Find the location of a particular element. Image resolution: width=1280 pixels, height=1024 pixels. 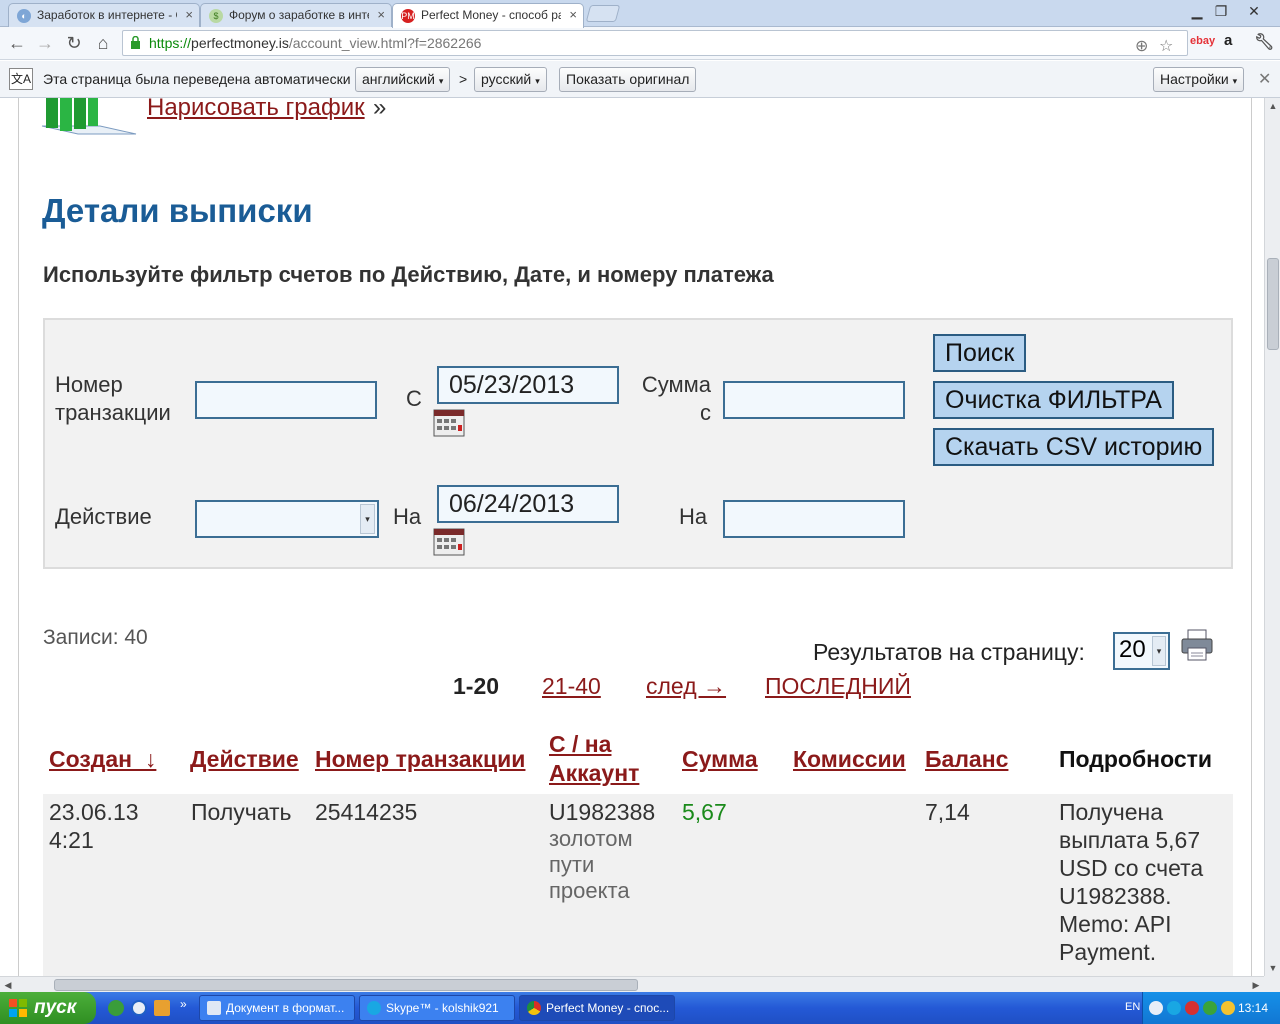

translate-settings-button: Настройки ▾ is located at coordinates (1199, 79).